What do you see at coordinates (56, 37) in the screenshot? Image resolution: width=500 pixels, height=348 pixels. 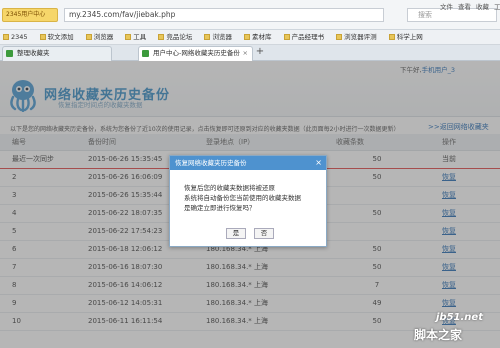 I see `bookmark-item: 软文添加` at bounding box center [56, 37].